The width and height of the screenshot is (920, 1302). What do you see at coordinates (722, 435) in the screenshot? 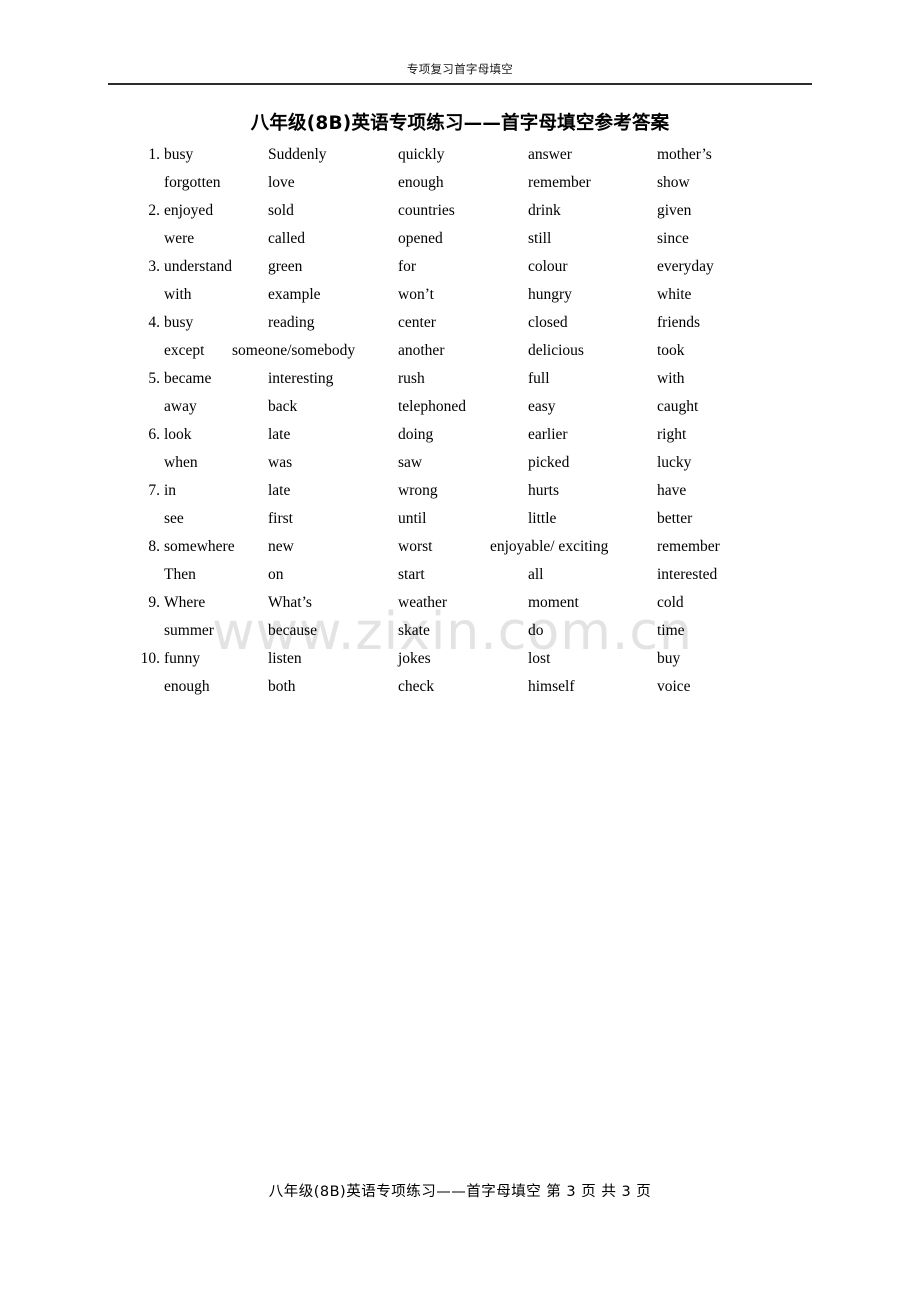
I see `answer-cell-col5: right` at bounding box center [722, 435].